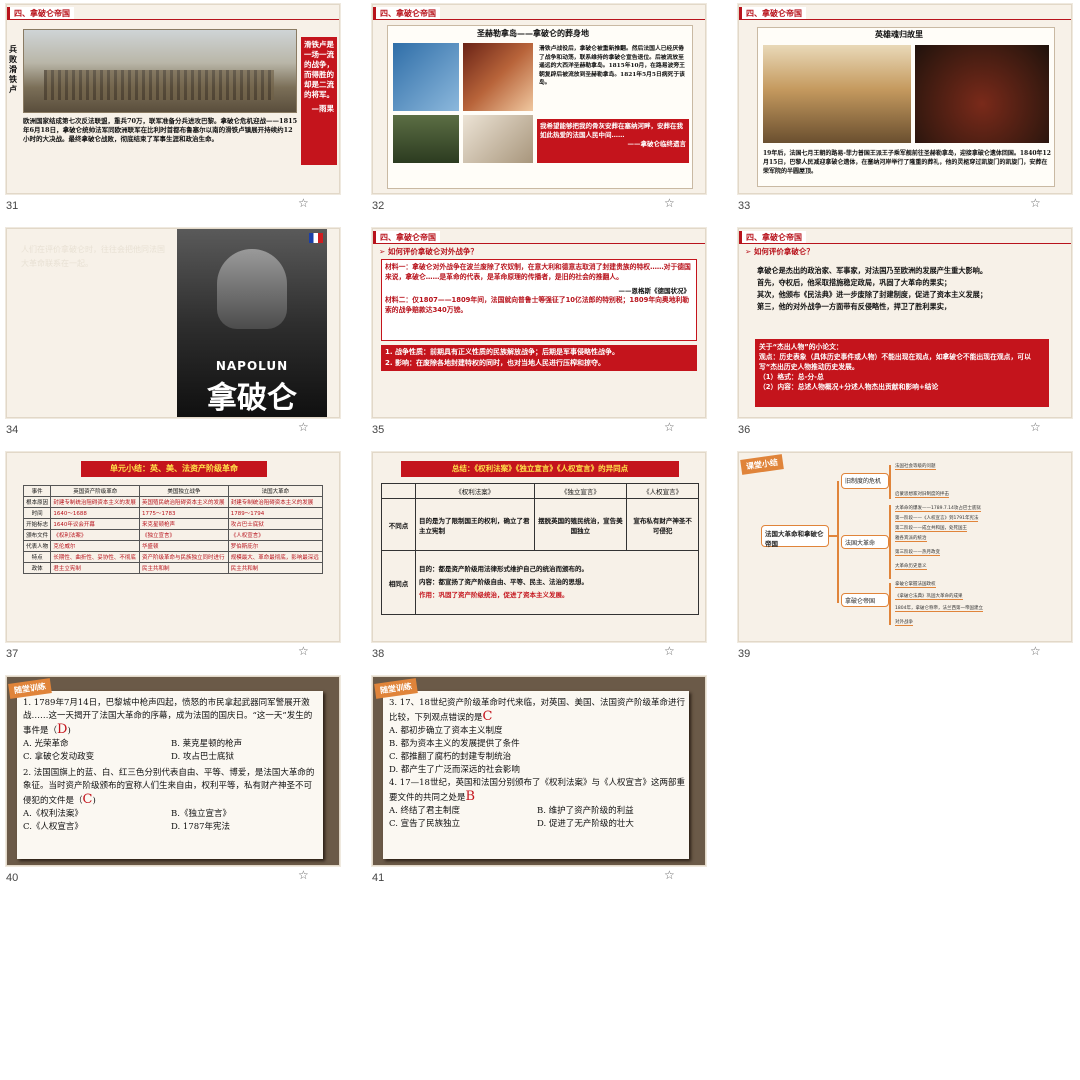 This screenshot has width=1080, height=1080. Describe the element at coordinates (537, 757) in the screenshot. I see `option: C. 都推翻了腐朽的封建专制统治` at that location.